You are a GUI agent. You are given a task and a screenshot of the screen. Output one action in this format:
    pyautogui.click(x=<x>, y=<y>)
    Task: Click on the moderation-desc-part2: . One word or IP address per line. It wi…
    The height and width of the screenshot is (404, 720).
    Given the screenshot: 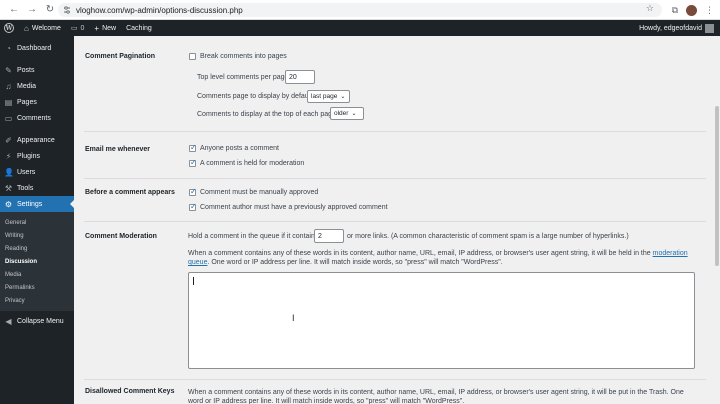 What is the action you would take?
    pyautogui.click(x=355, y=262)
    